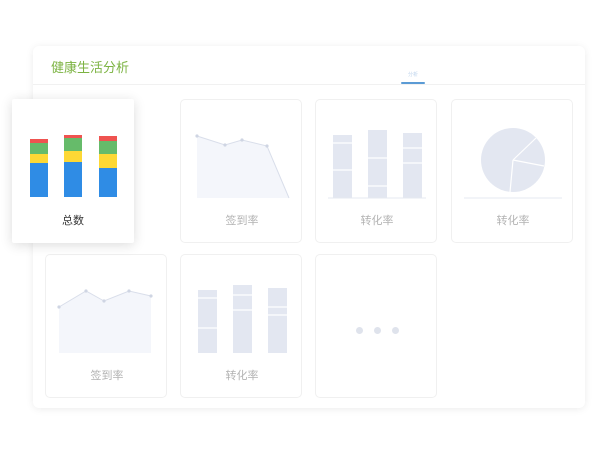 This screenshot has width=600, height=450. Describe the element at coordinates (73, 171) in the screenshot. I see `card-total-active: 总数` at that location.